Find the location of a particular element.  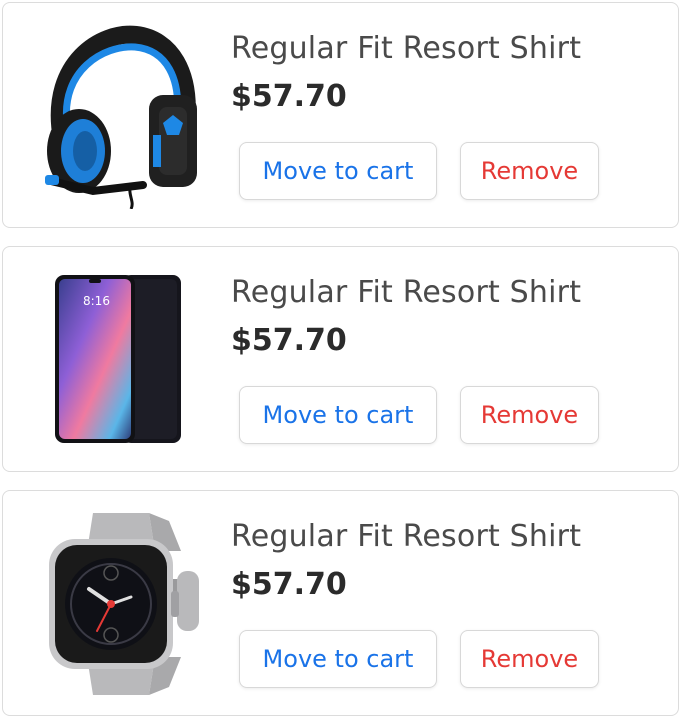

headset-image is located at coordinates (121, 116).